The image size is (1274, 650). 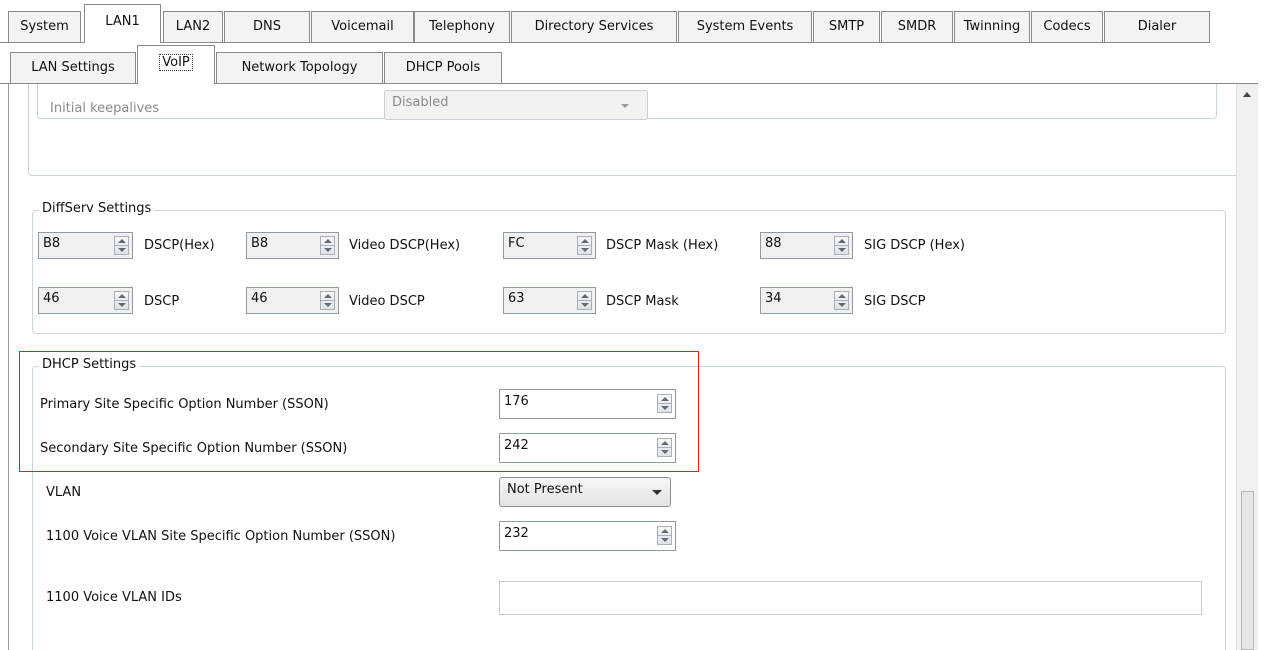 I want to click on video-dscp-label: Video DSCP, so click(x=387, y=301).